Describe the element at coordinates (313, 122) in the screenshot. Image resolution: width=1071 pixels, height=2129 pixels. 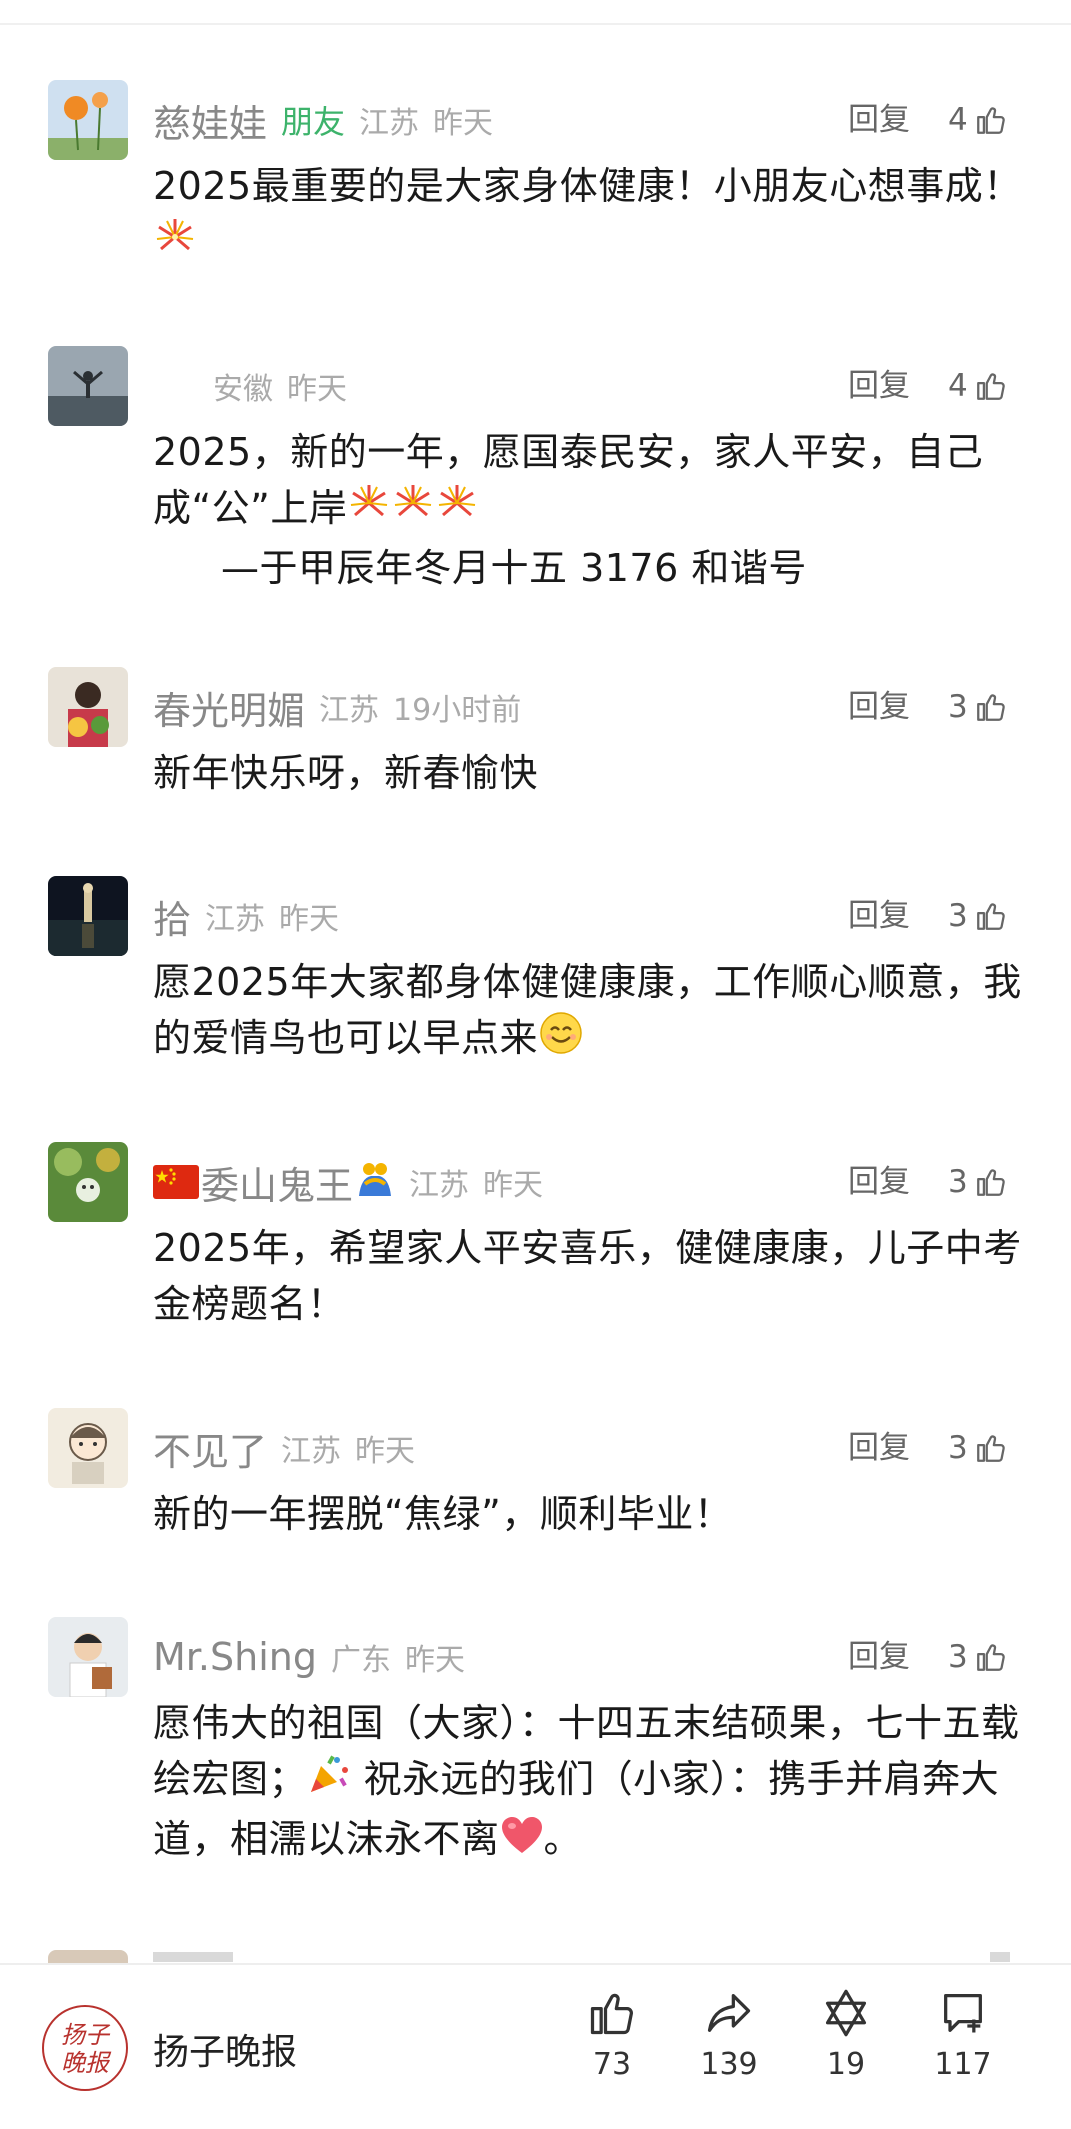
I see `friend-badge: 朋友` at that location.